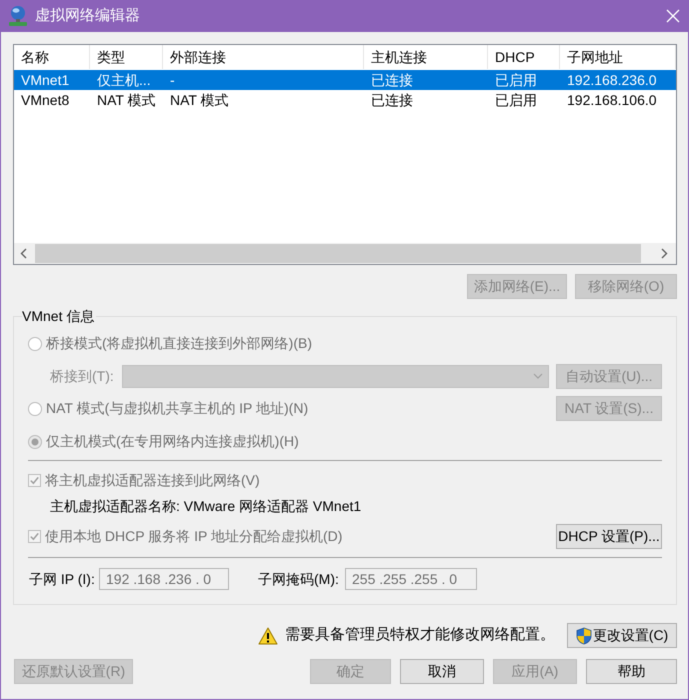  Describe the element at coordinates (23, 253) in the screenshot. I see `chevron-left-icon` at that location.